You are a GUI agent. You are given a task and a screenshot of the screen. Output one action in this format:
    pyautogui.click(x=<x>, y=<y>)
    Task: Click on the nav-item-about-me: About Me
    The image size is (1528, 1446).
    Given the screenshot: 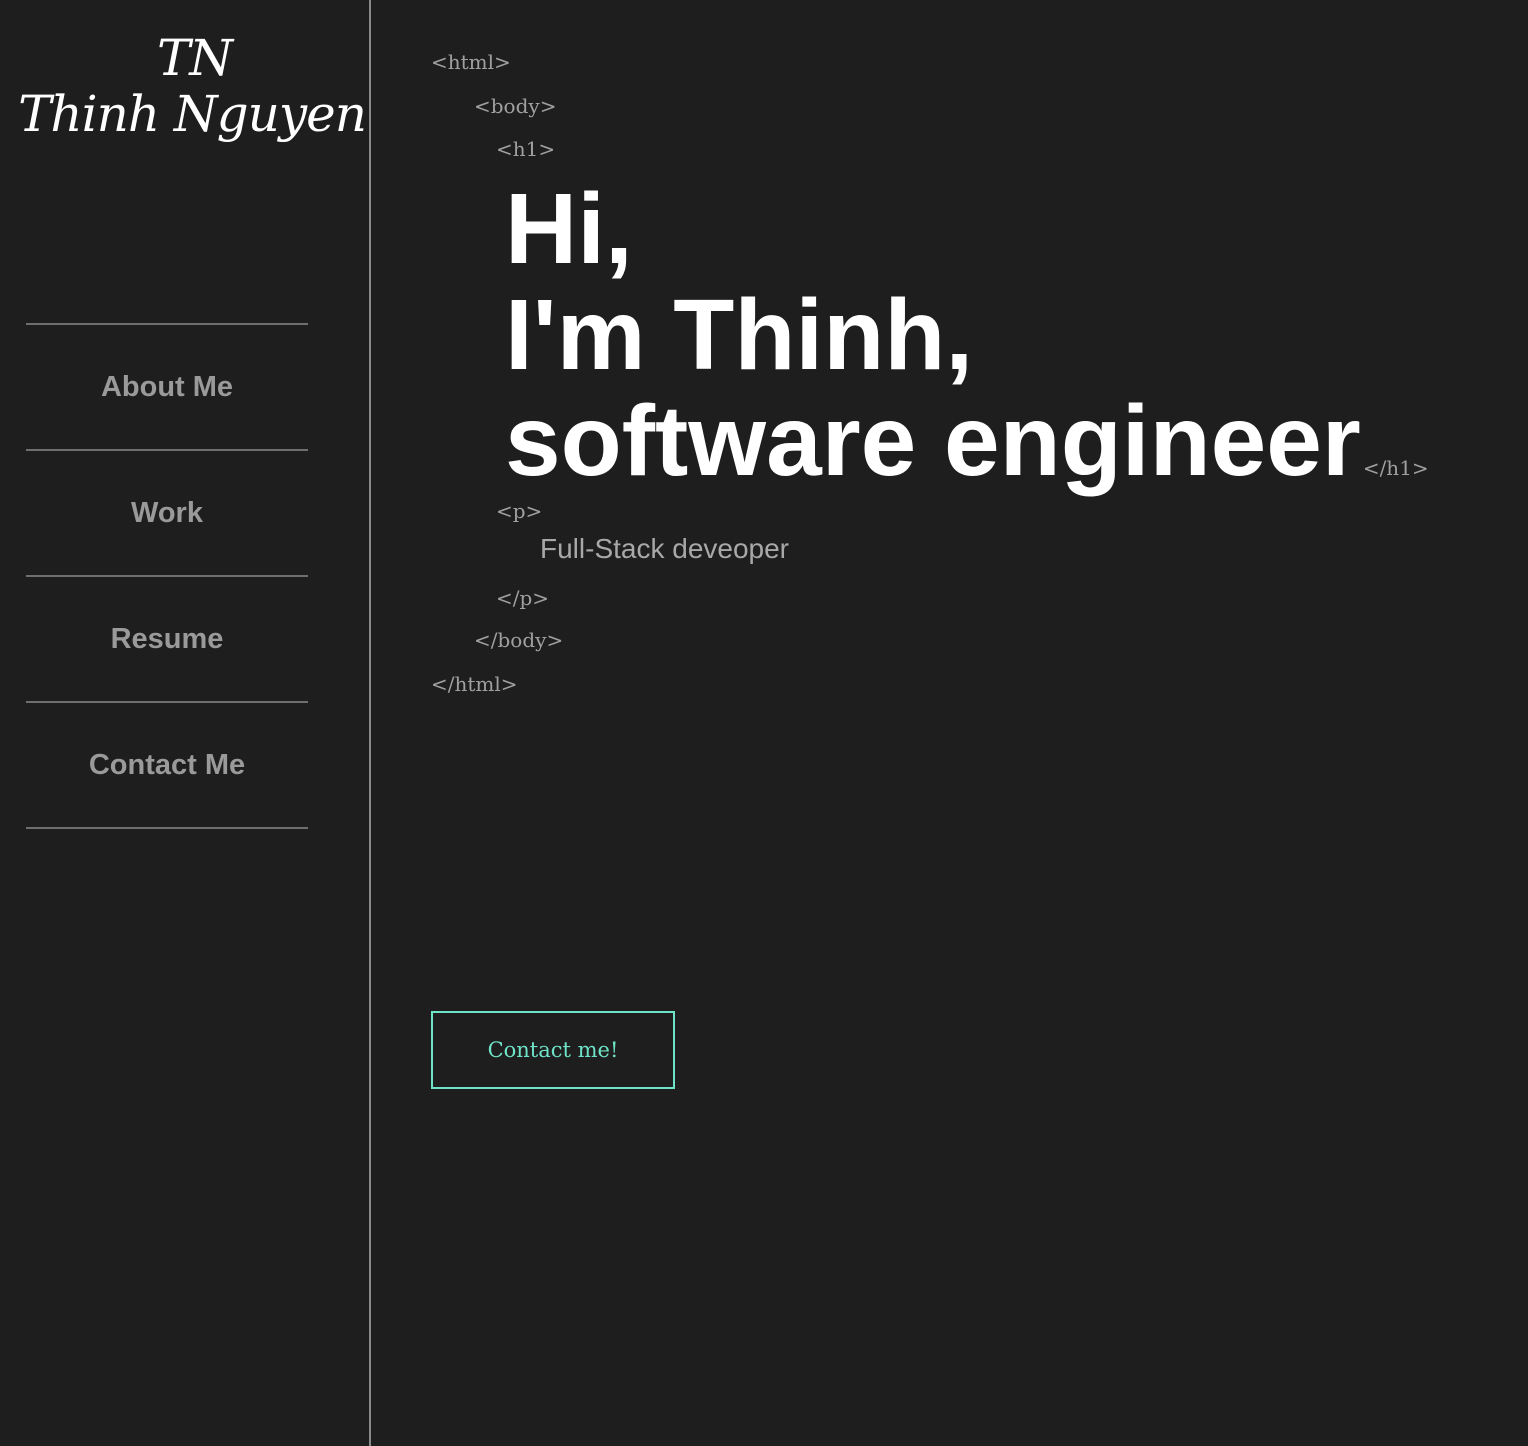 What is the action you would take?
    pyautogui.click(x=167, y=388)
    